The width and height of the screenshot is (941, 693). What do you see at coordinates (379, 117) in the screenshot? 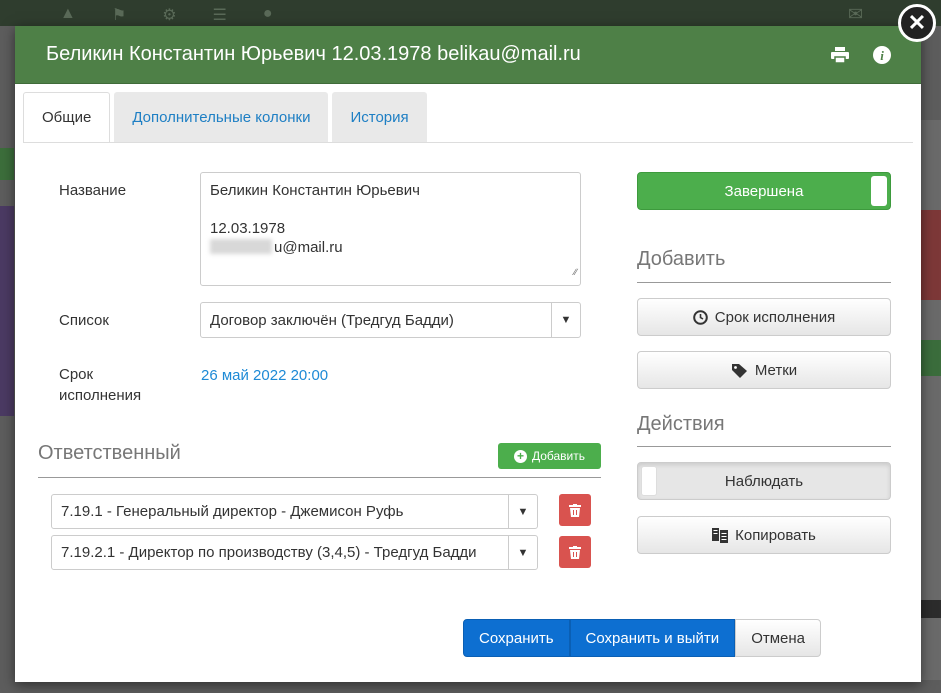
I see `tab-history: История` at bounding box center [379, 117].